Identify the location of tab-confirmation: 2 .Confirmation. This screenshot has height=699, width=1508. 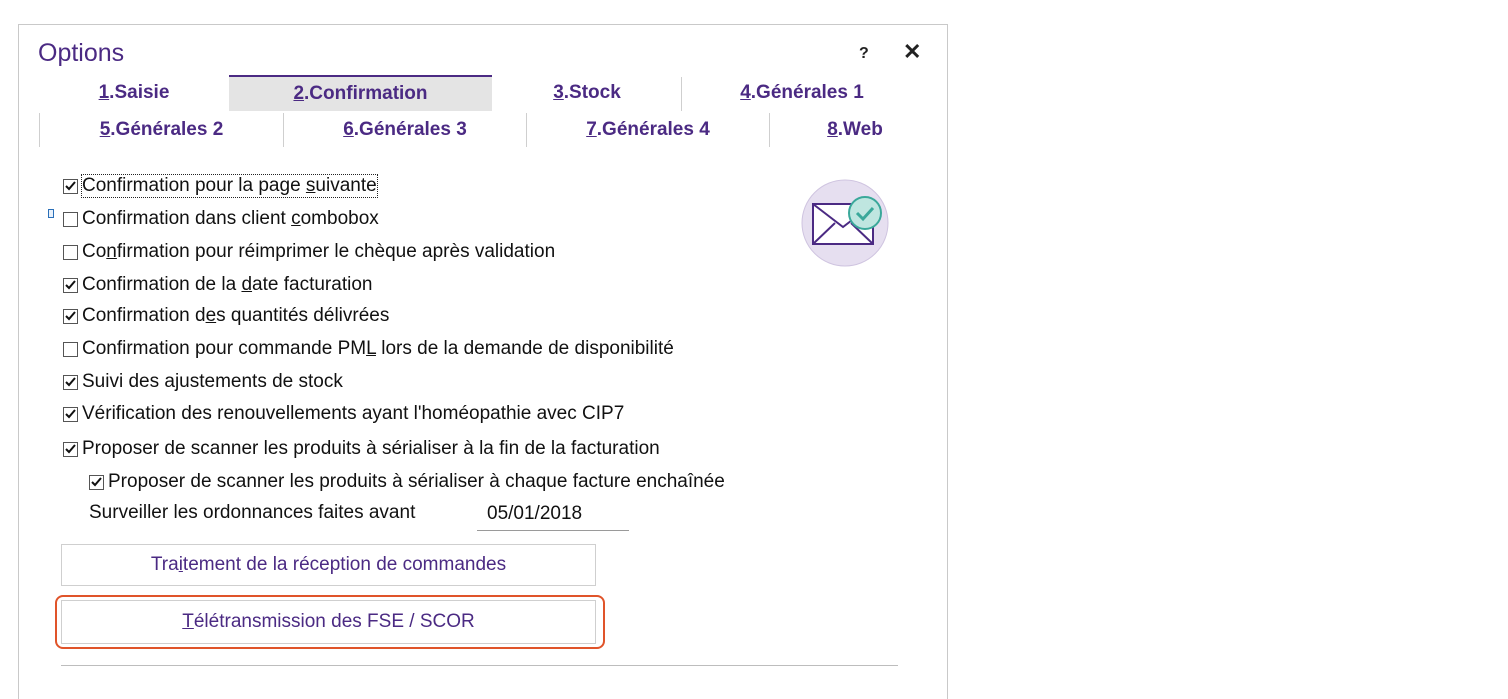
(360, 93).